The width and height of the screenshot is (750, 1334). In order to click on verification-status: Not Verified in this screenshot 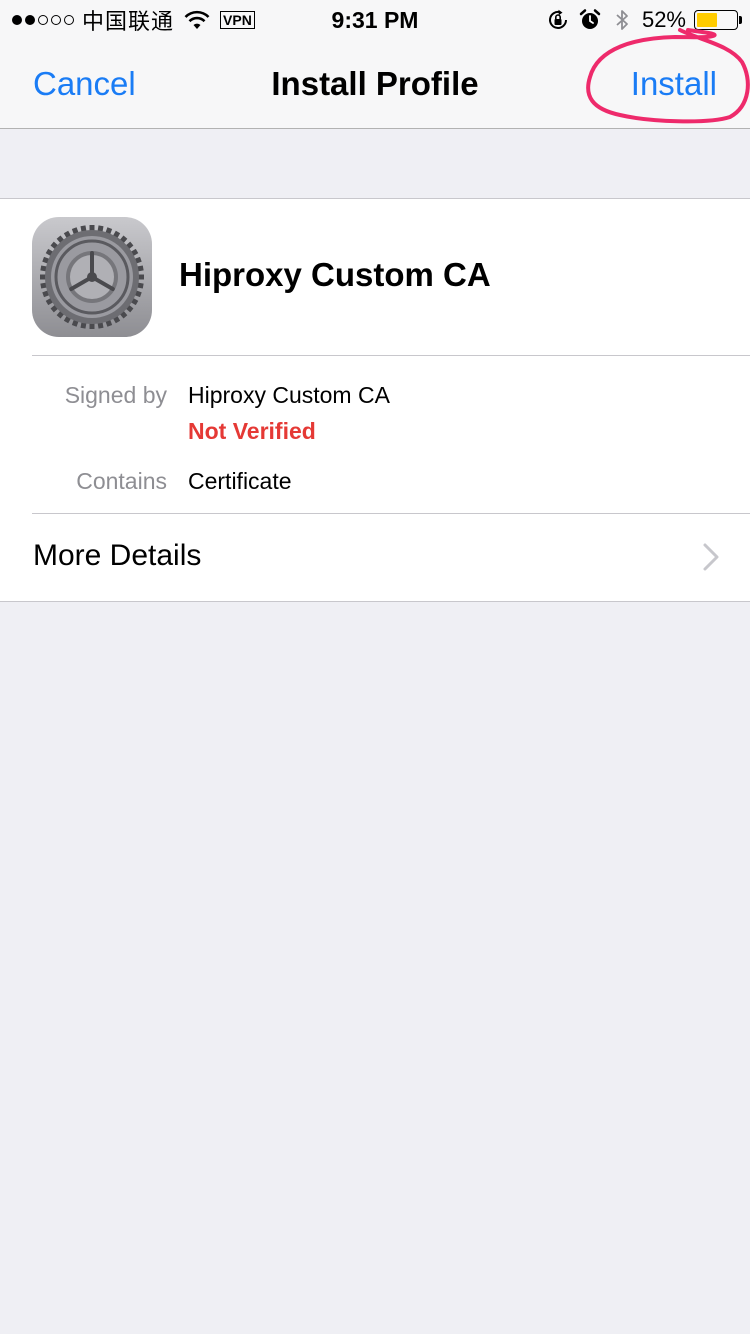, I will do `click(252, 431)`.